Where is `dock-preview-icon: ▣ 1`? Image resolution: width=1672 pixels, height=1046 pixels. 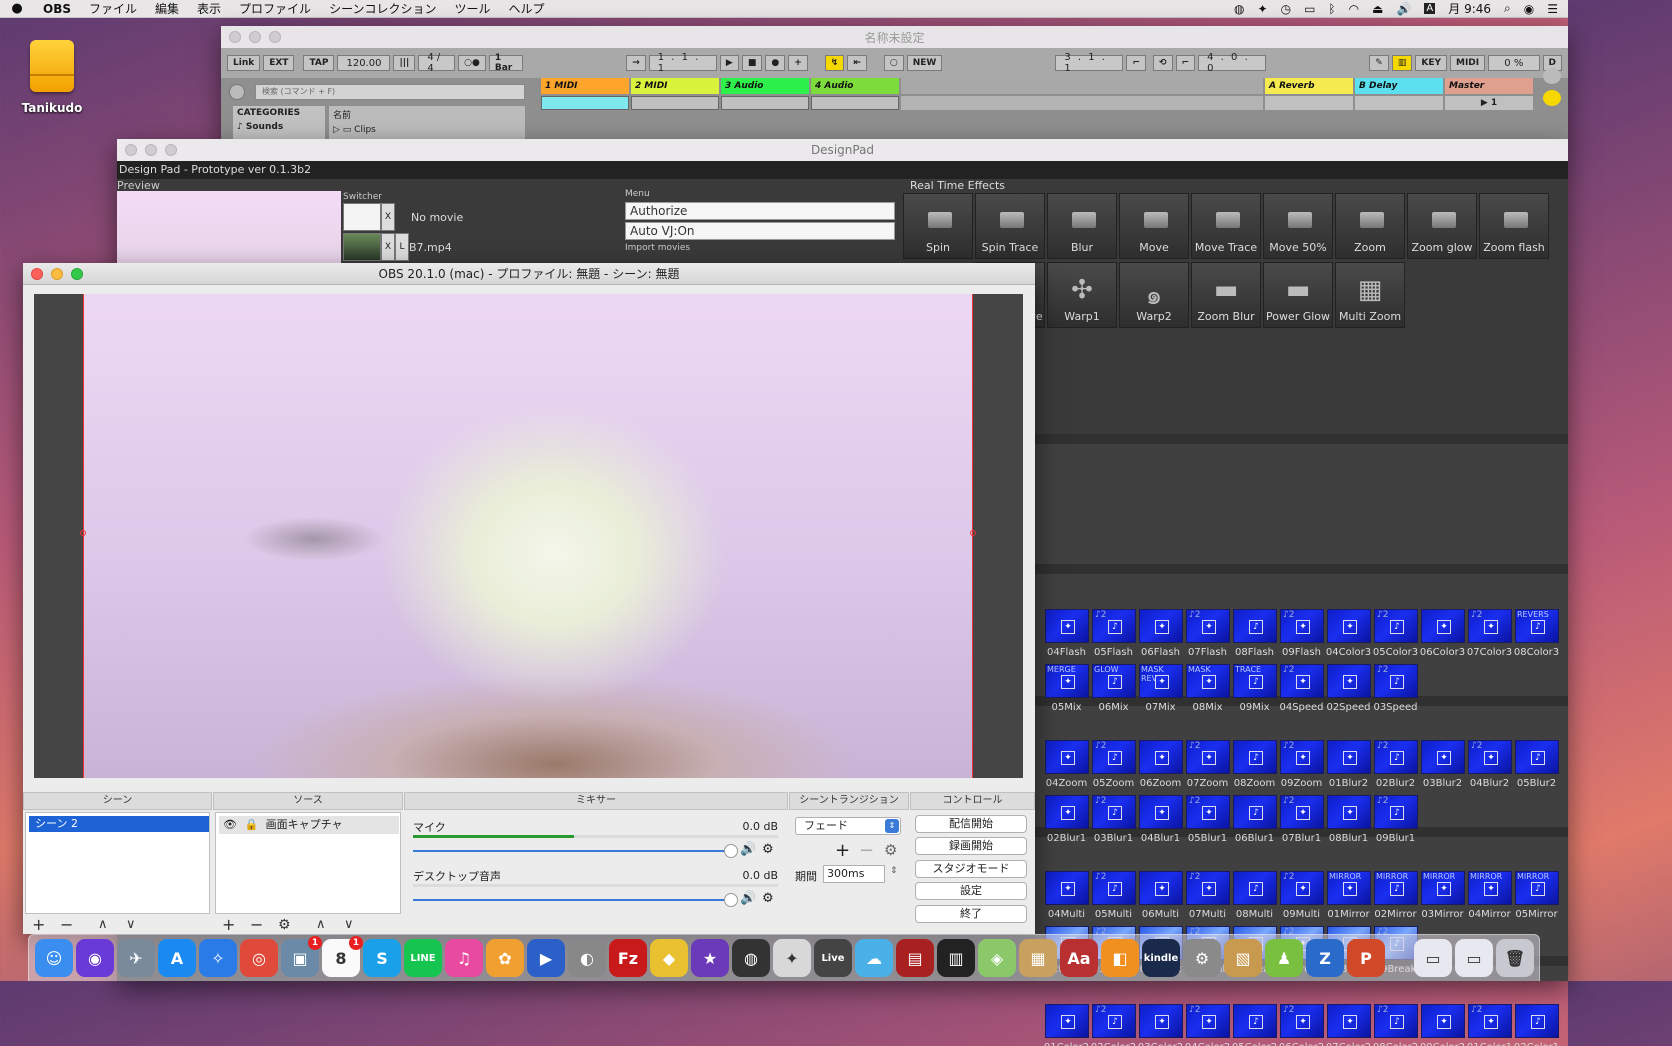
dock-preview-icon: ▣ 1 is located at coordinates (301, 956).